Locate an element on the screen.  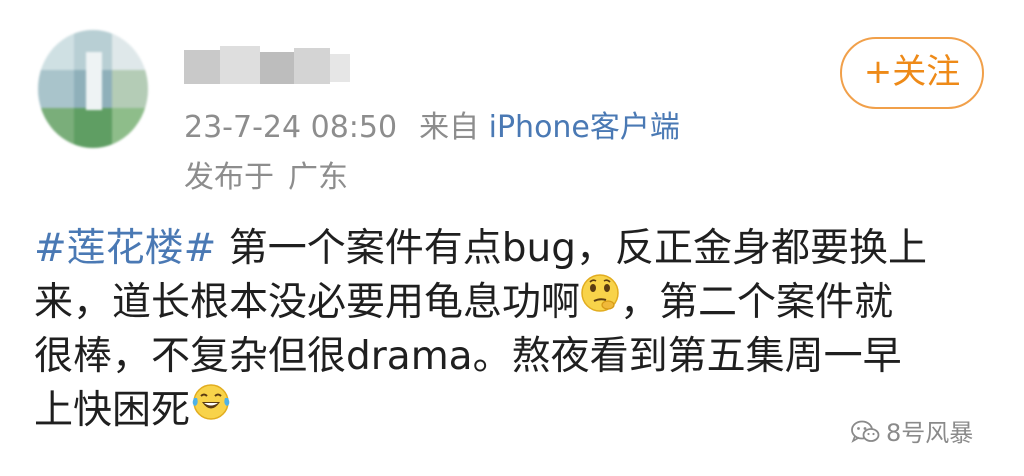
source-prefix: 来自 is located at coordinates (449, 127).